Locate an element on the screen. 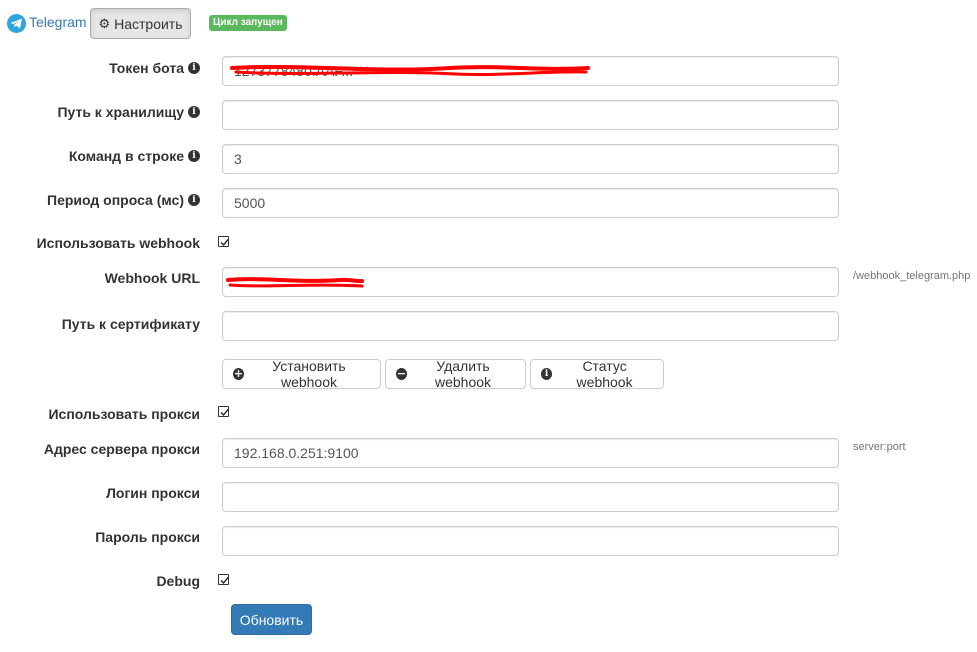 The height and width of the screenshot is (652, 977). bot-token-label: Токен бота i is located at coordinates (154, 68).